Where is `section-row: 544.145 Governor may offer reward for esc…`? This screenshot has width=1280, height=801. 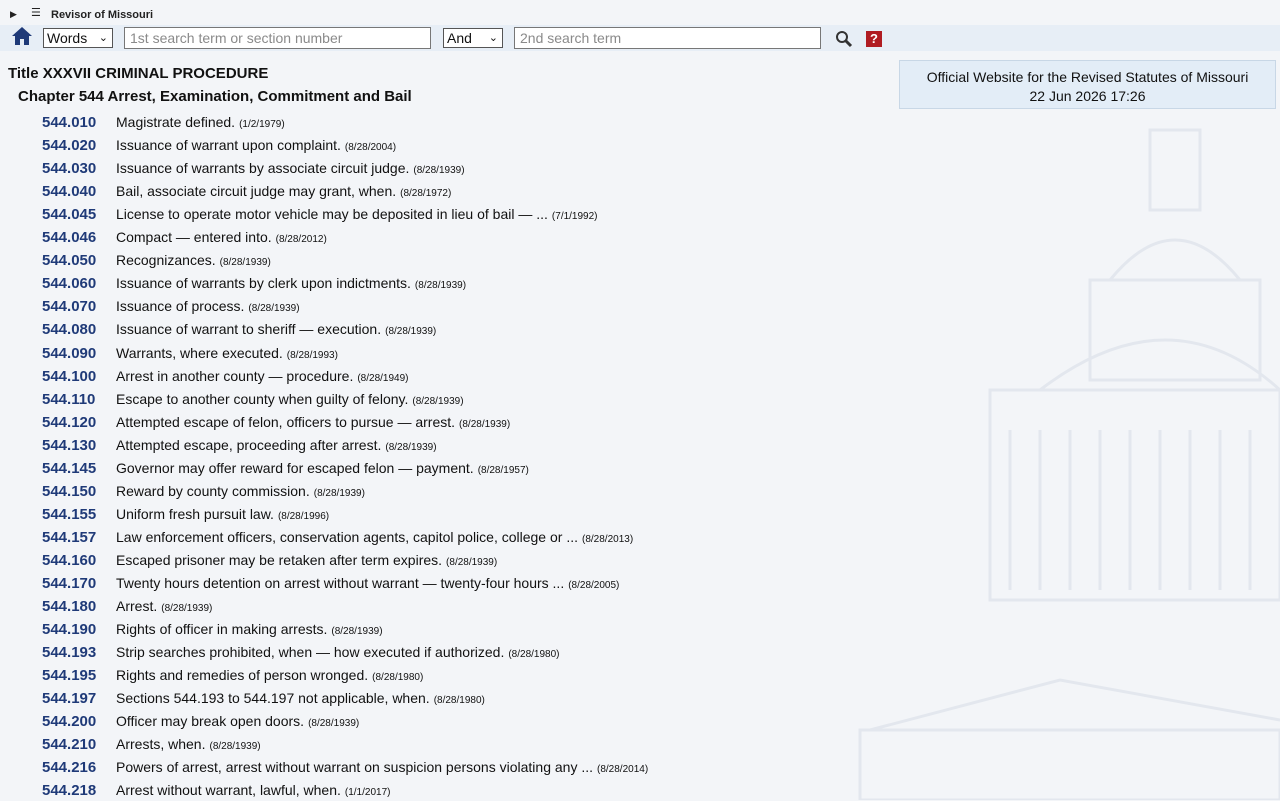 section-row: 544.145 Governor may offer reward for esc… is located at coordinates (440, 467).